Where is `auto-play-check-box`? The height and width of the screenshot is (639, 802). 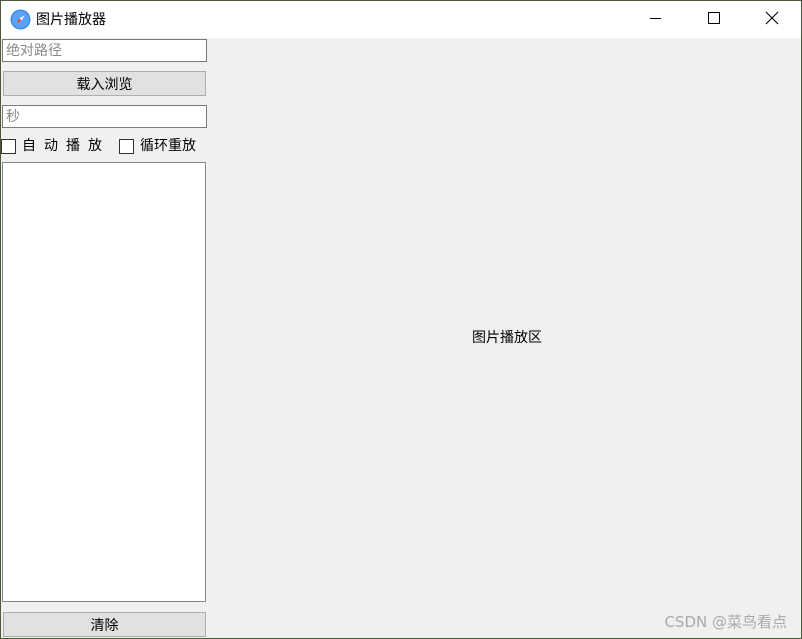
auto-play-check-box is located at coordinates (8, 146).